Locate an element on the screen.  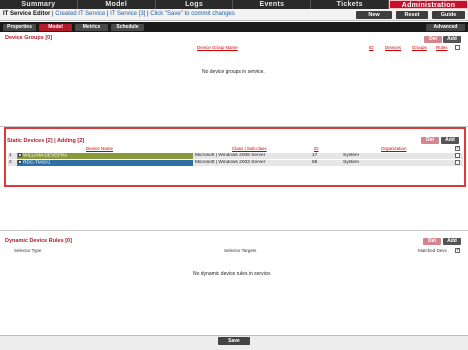
device-groups-del-button: Del is located at coordinates (433, 39).